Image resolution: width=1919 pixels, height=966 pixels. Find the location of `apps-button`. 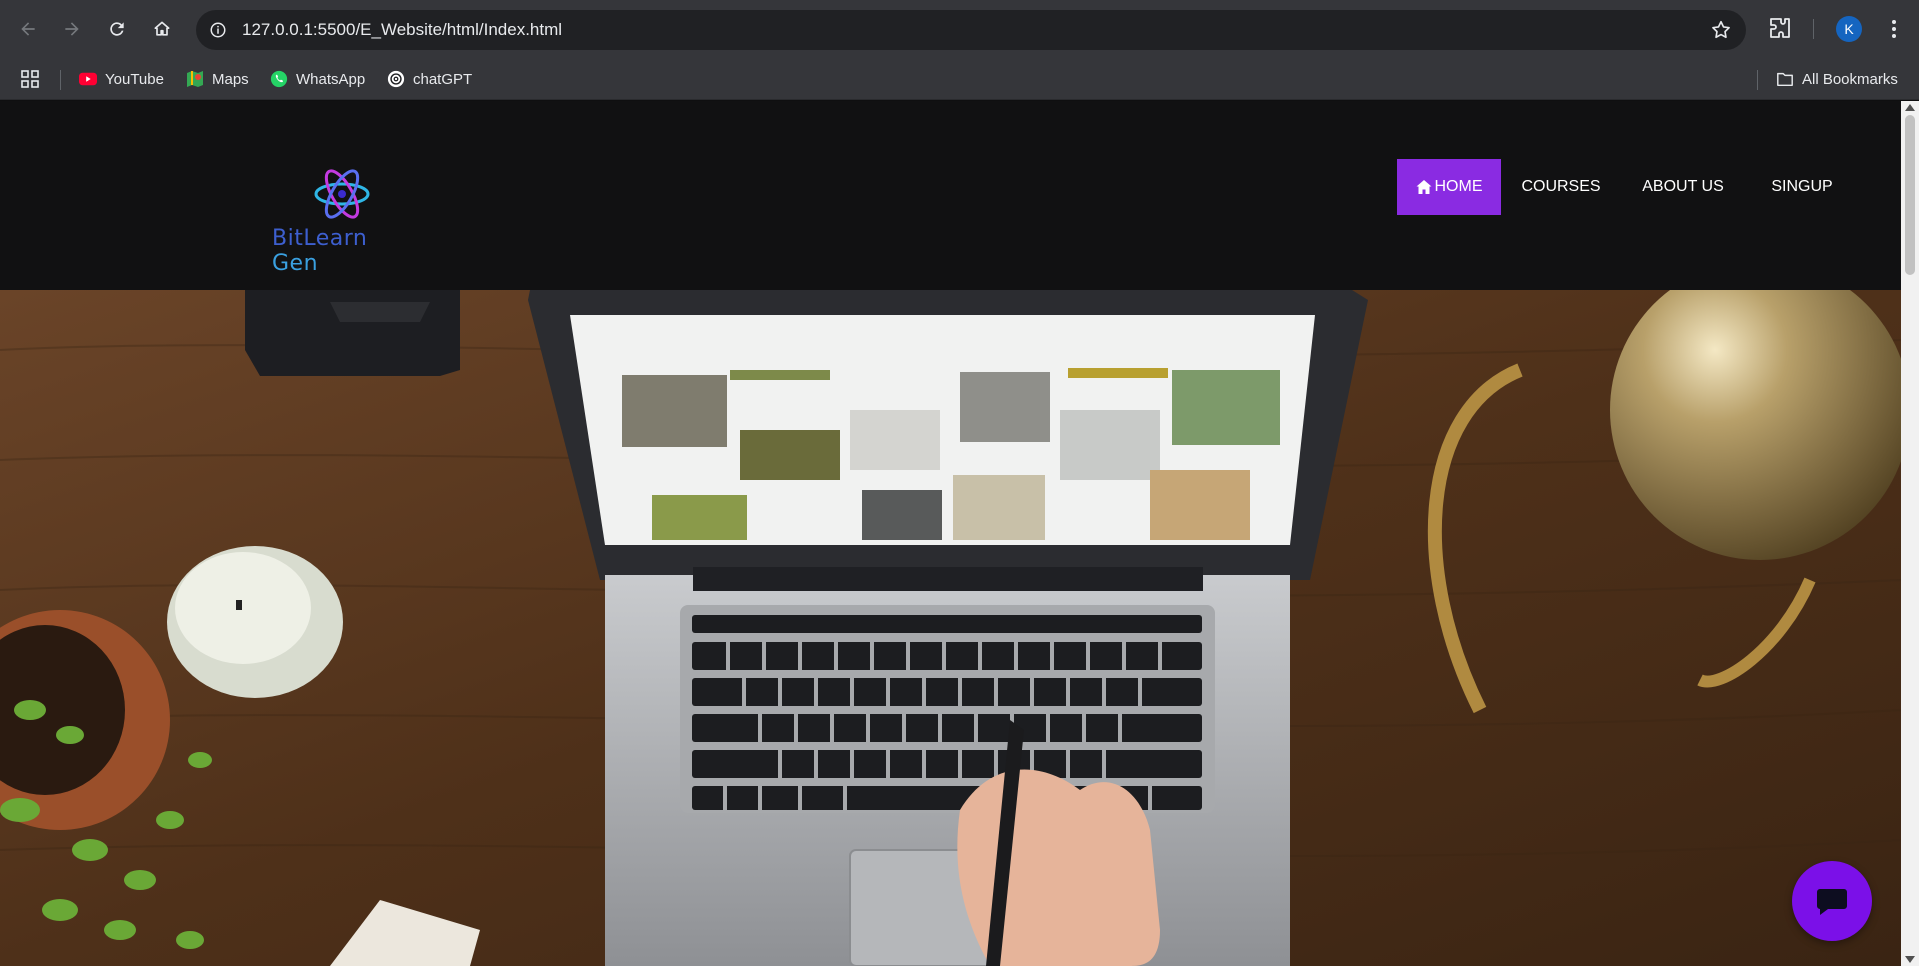

apps-button is located at coordinates (30, 79).